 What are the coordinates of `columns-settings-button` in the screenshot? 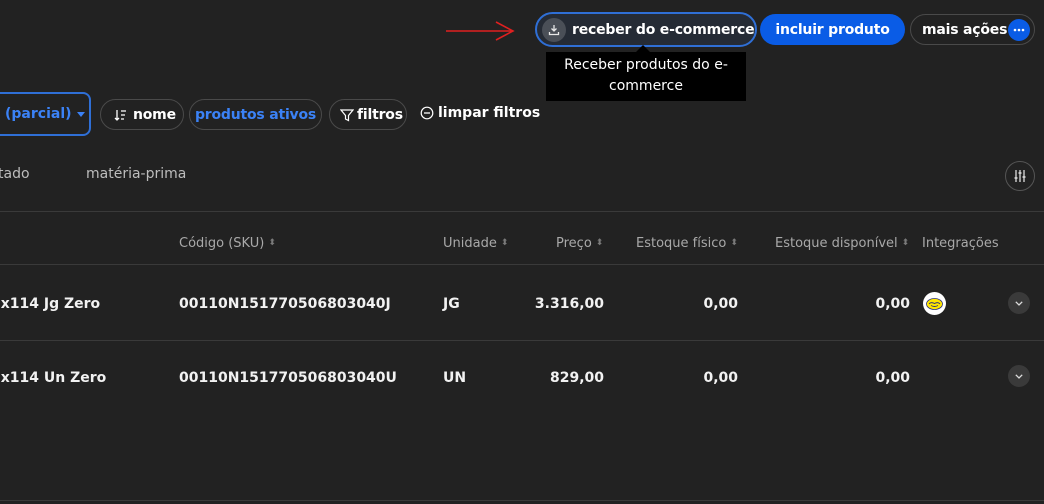 It's located at (1020, 176).